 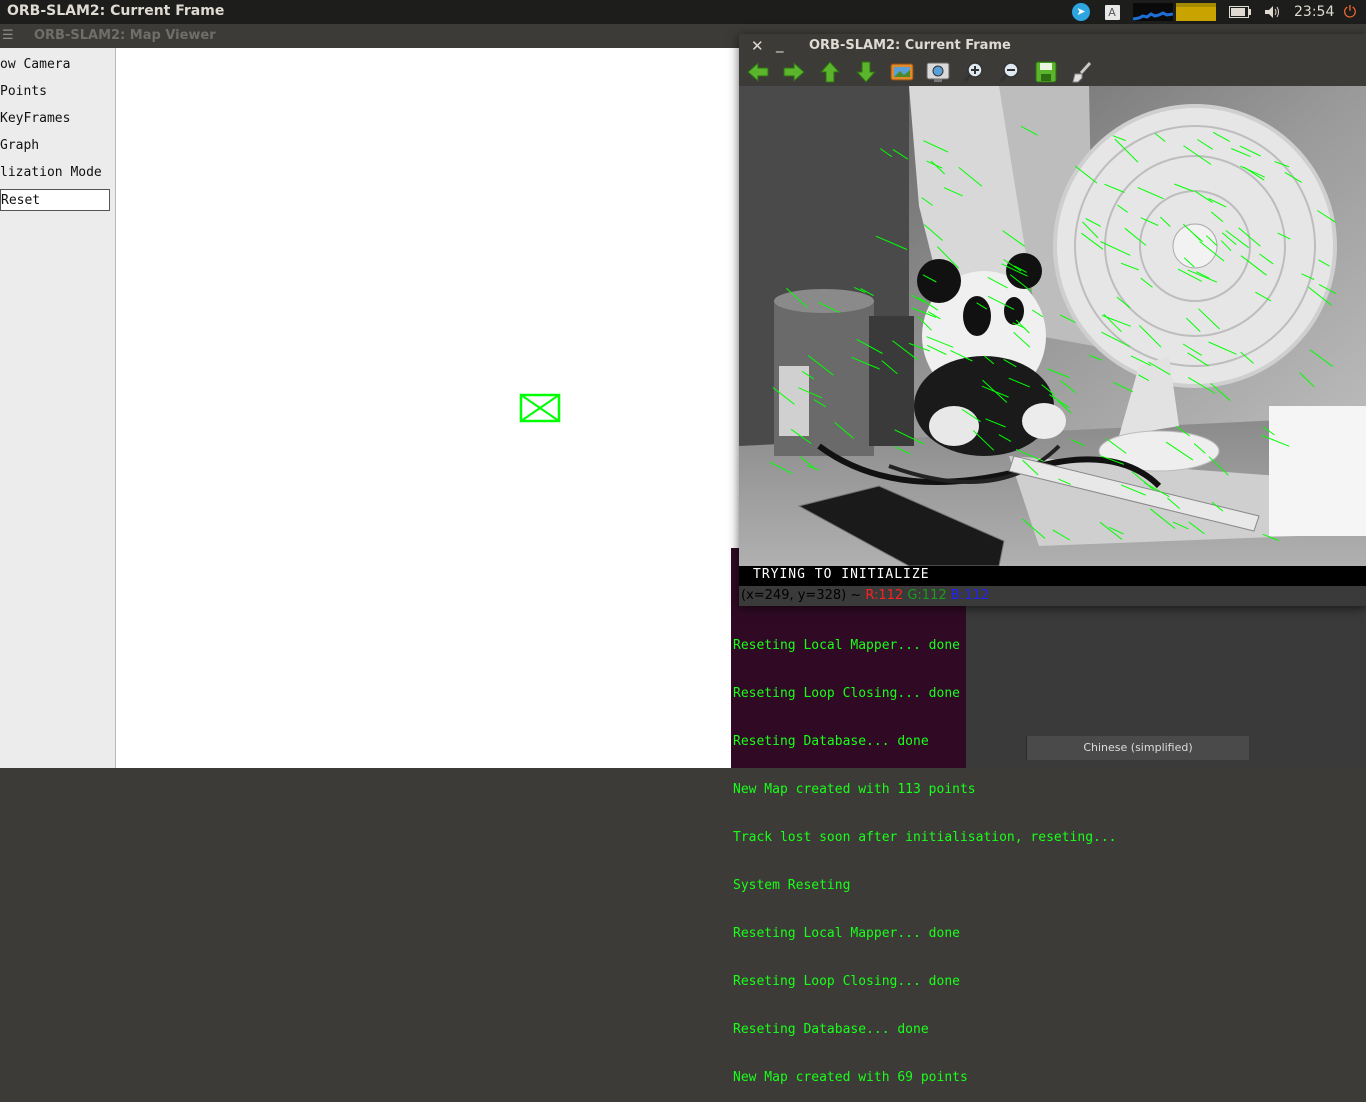 What do you see at coordinates (1273, 12) in the screenshot?
I see `volume-icon` at bounding box center [1273, 12].